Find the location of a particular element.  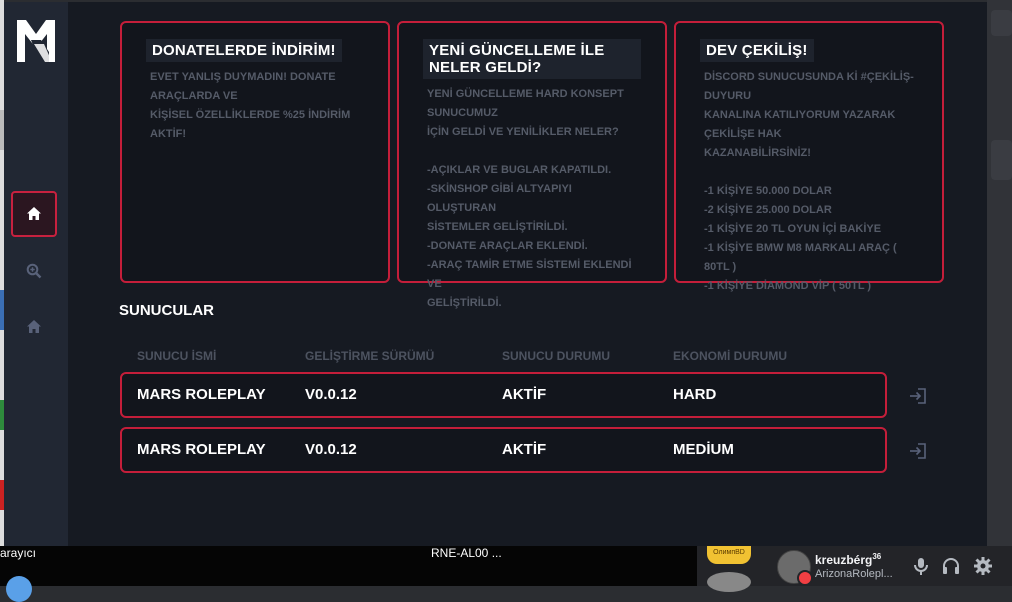

settings-gear-icon is located at coordinates (983, 566).